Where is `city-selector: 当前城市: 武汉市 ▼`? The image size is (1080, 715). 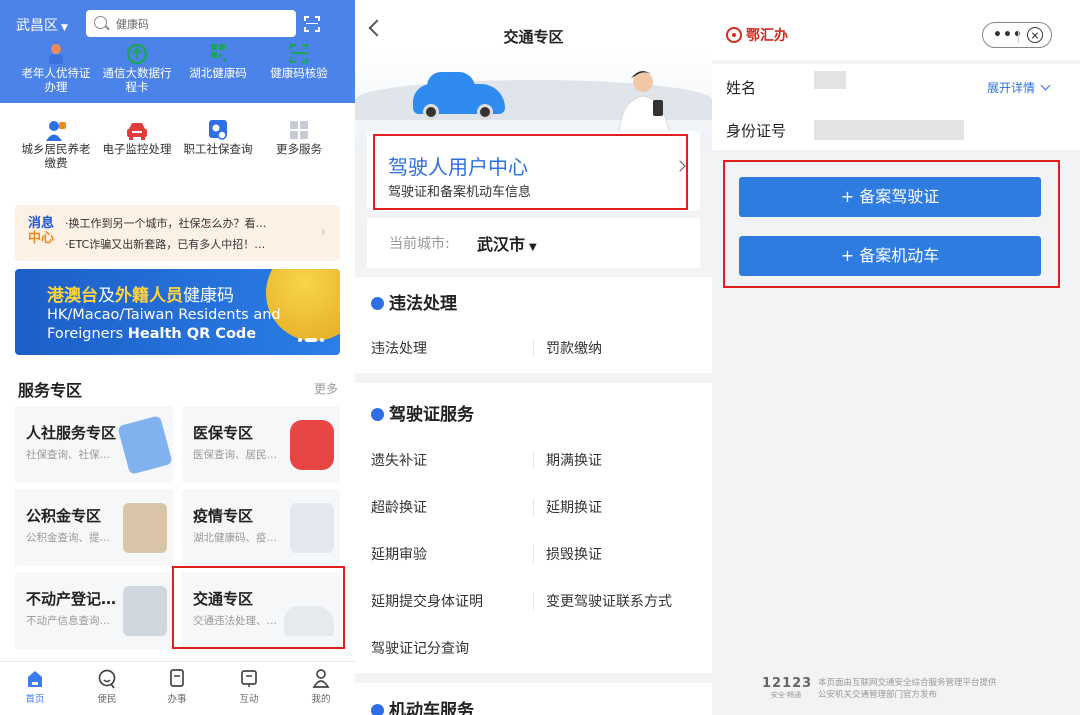 city-selector: 当前城市: 武汉市 ▼ is located at coordinates (533, 243).